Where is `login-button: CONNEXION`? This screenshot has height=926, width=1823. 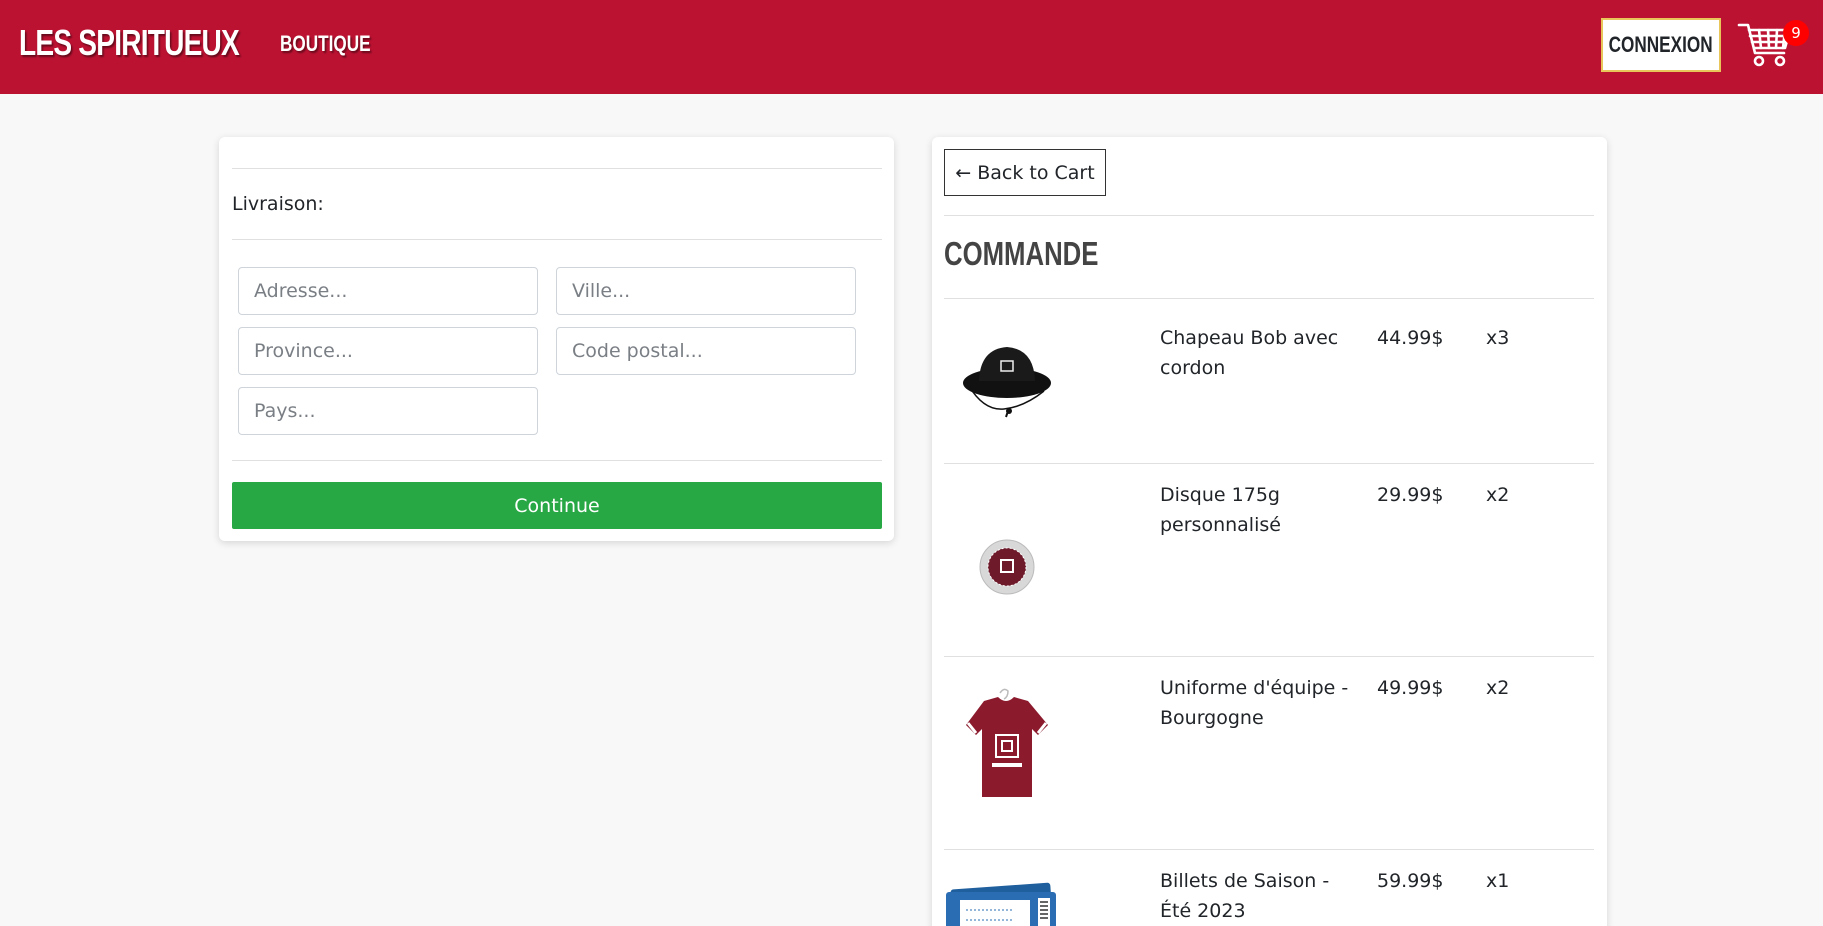
login-button: CONNEXION is located at coordinates (1661, 45).